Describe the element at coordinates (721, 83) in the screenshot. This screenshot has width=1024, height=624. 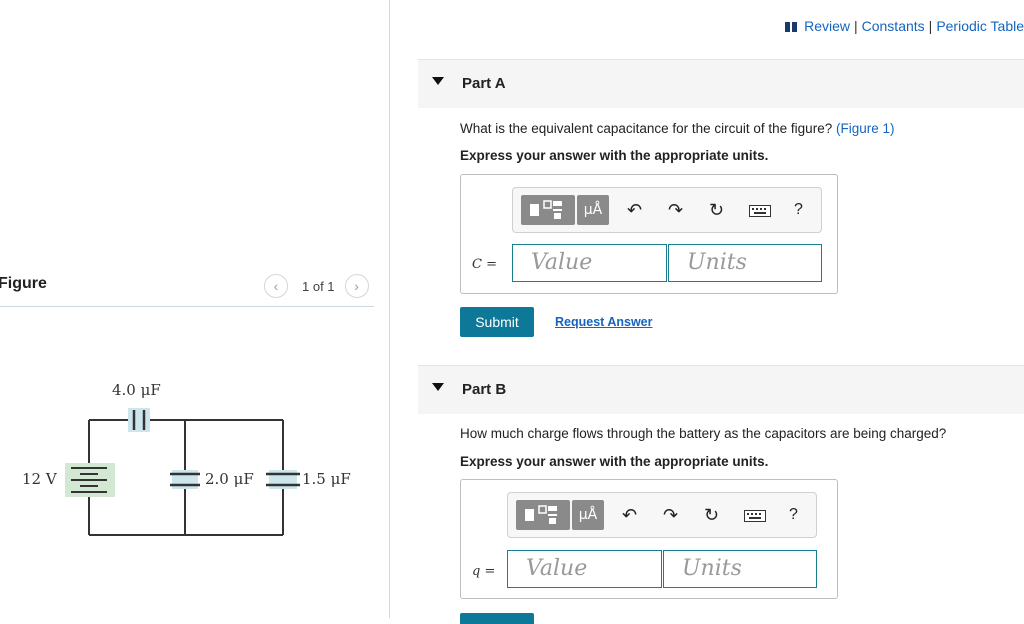
I see `part-a-header: Part A` at that location.